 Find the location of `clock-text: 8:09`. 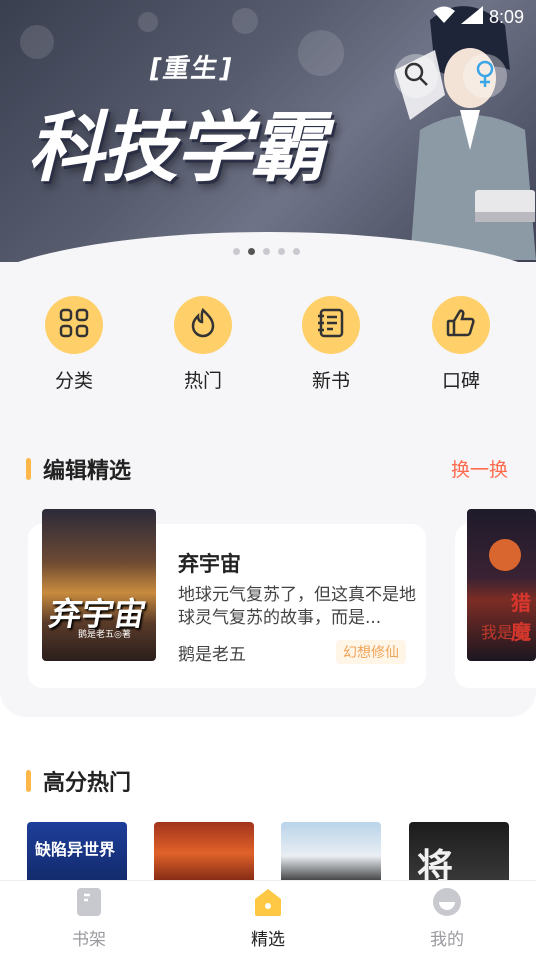

clock-text: 8:09 is located at coordinates (506, 17).